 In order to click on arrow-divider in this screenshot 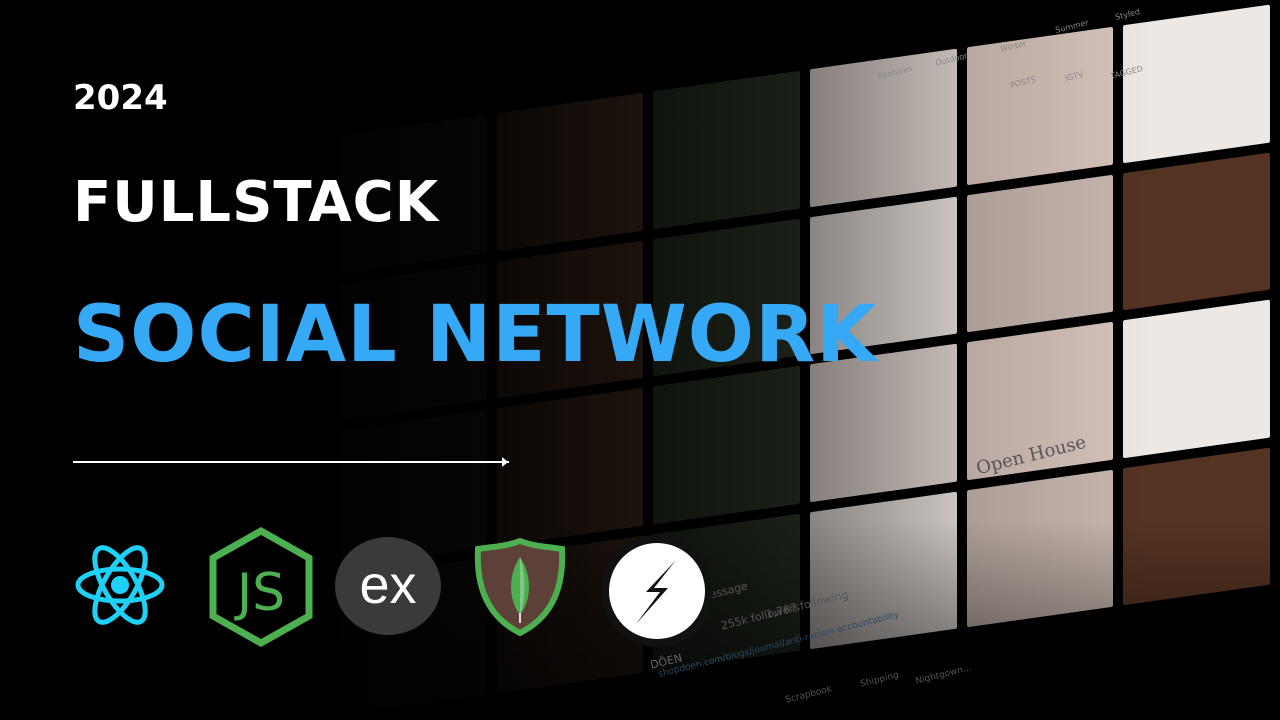, I will do `click(291, 462)`.